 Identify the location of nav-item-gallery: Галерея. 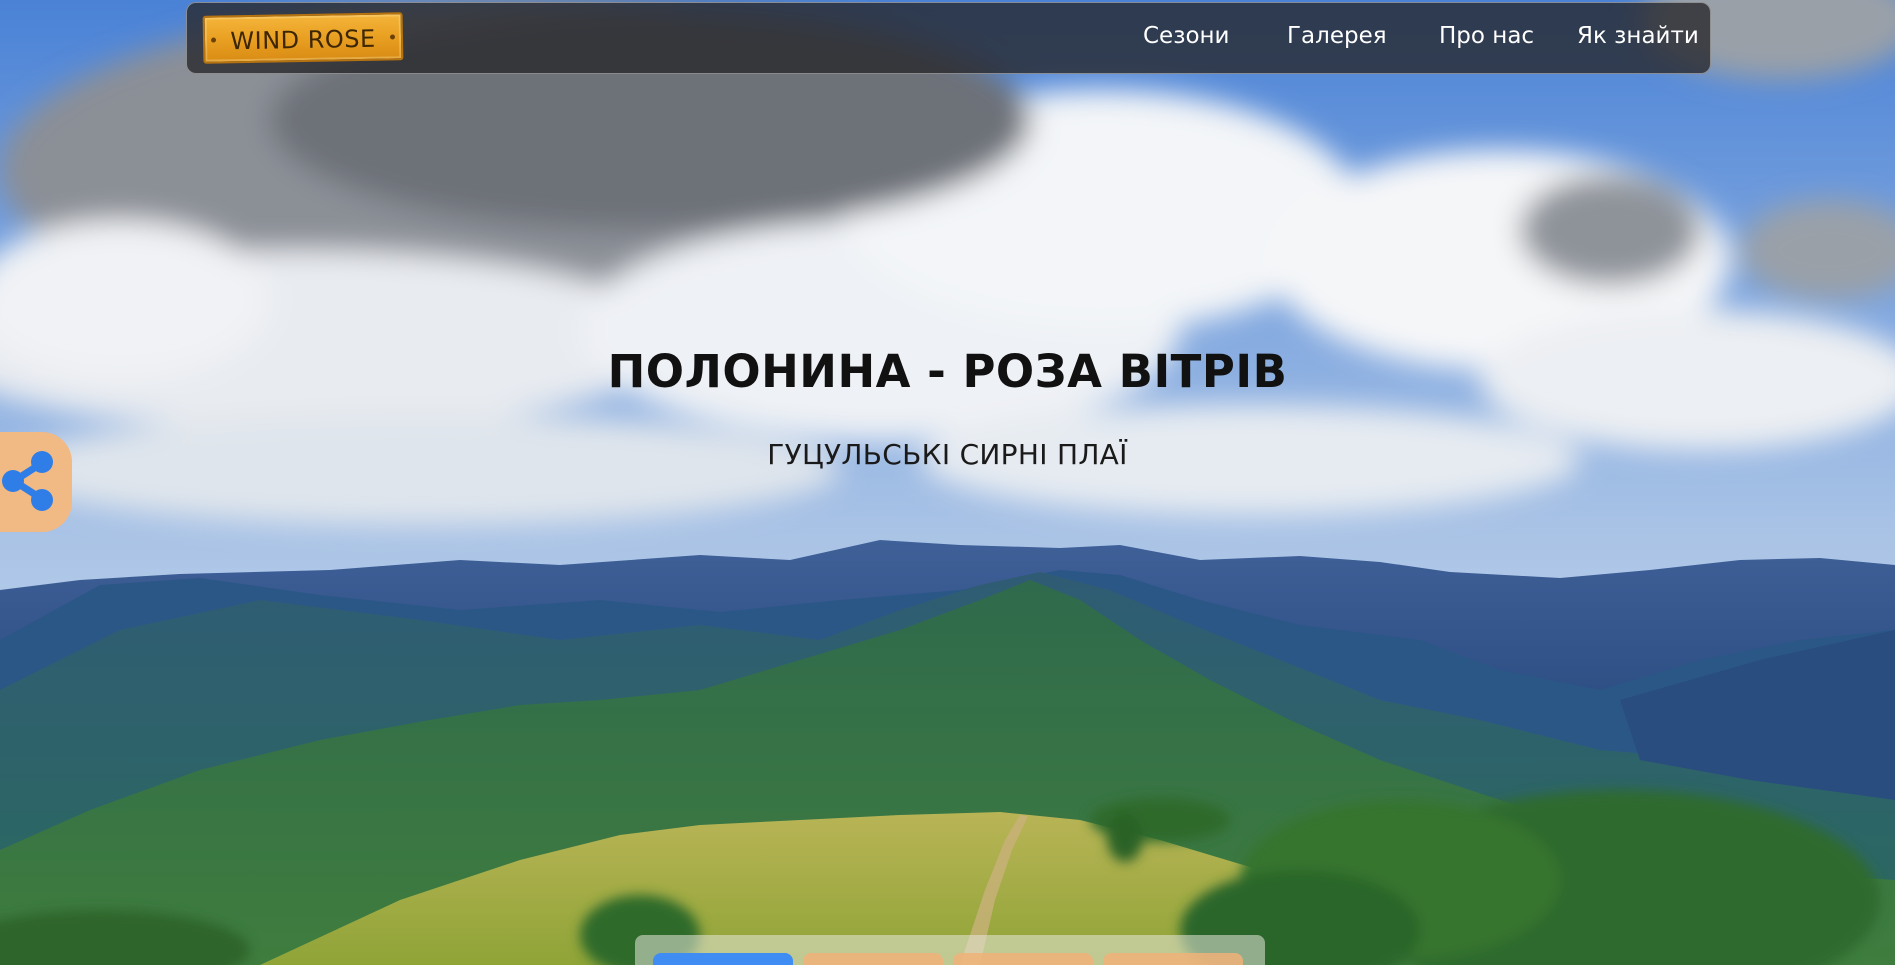
(1337, 36).